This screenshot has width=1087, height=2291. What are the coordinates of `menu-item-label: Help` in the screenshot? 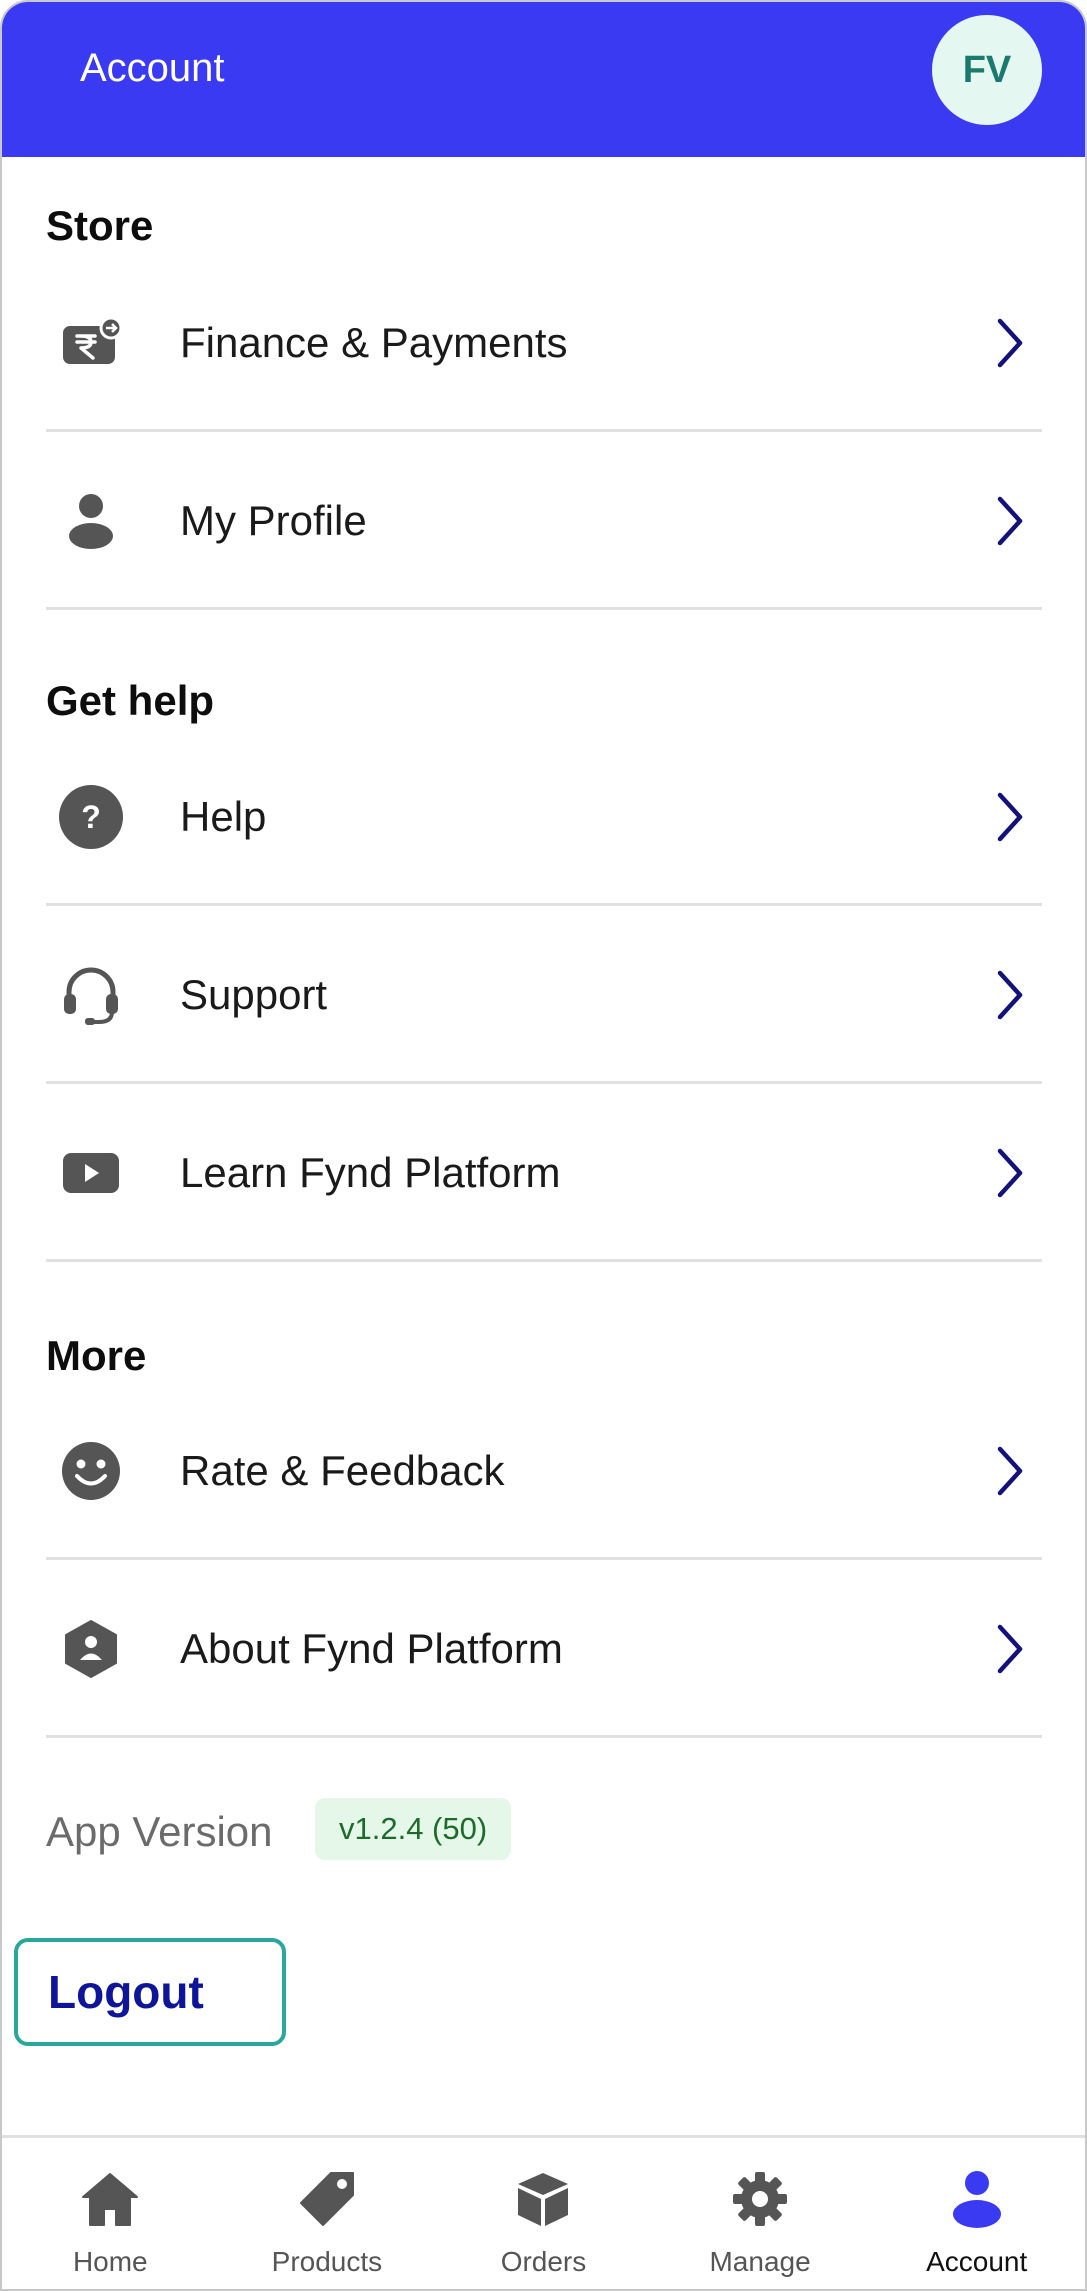 It's located at (223, 816).